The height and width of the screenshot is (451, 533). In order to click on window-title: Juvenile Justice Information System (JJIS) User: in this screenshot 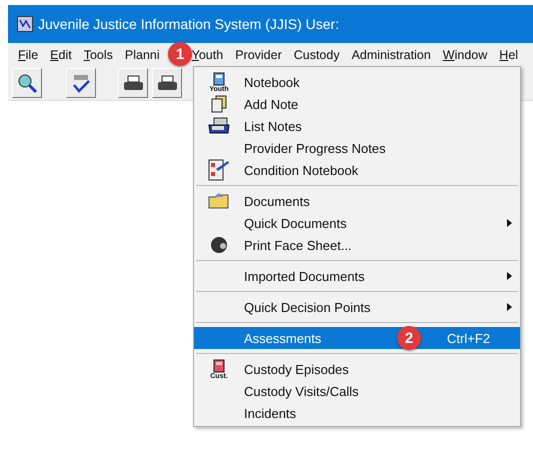, I will do `click(189, 24)`.